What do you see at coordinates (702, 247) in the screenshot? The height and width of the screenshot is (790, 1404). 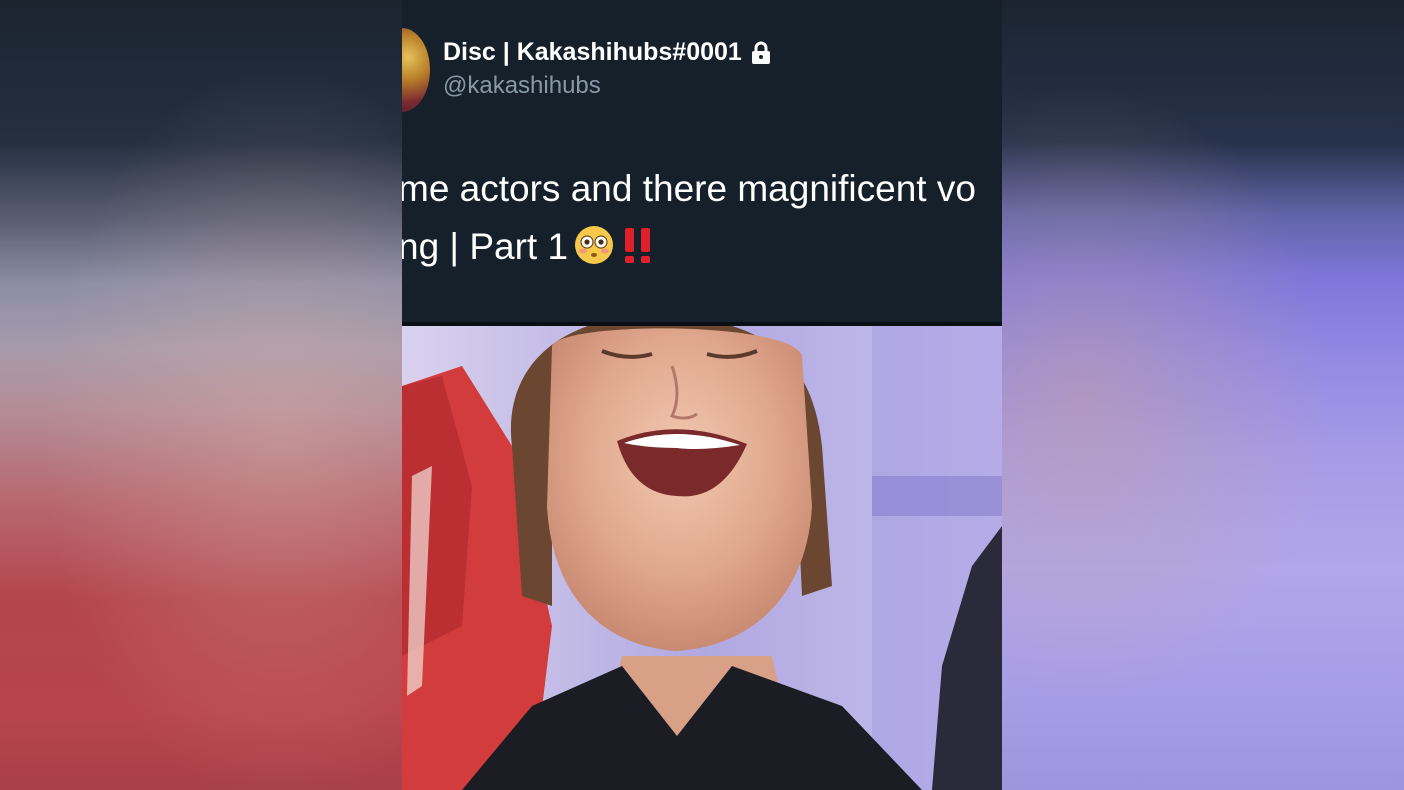 I see `tweet-text-line-2: ng | Part 1` at bounding box center [702, 247].